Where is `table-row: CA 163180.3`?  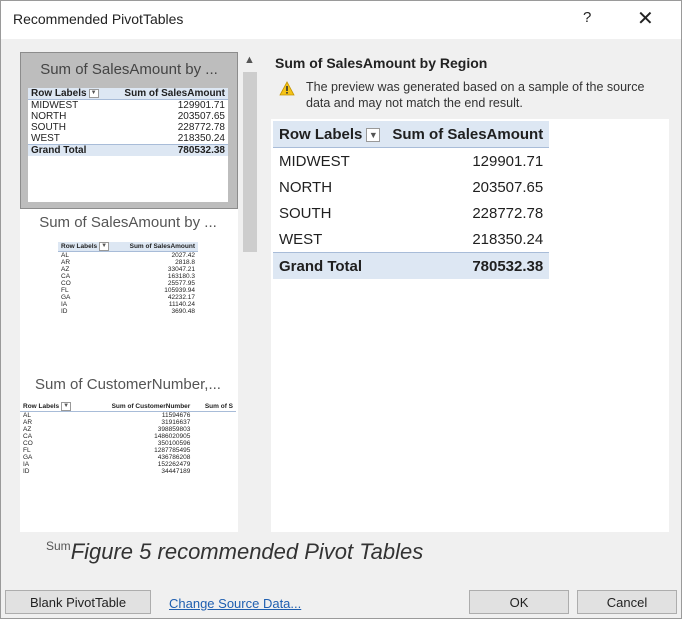 table-row: CA 163180.3 is located at coordinates (128, 276).